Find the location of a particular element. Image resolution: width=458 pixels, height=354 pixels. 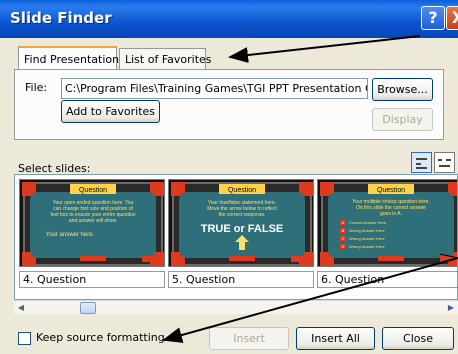

slide-6-option-a: Correct Answer Here is located at coordinates (368, 222).